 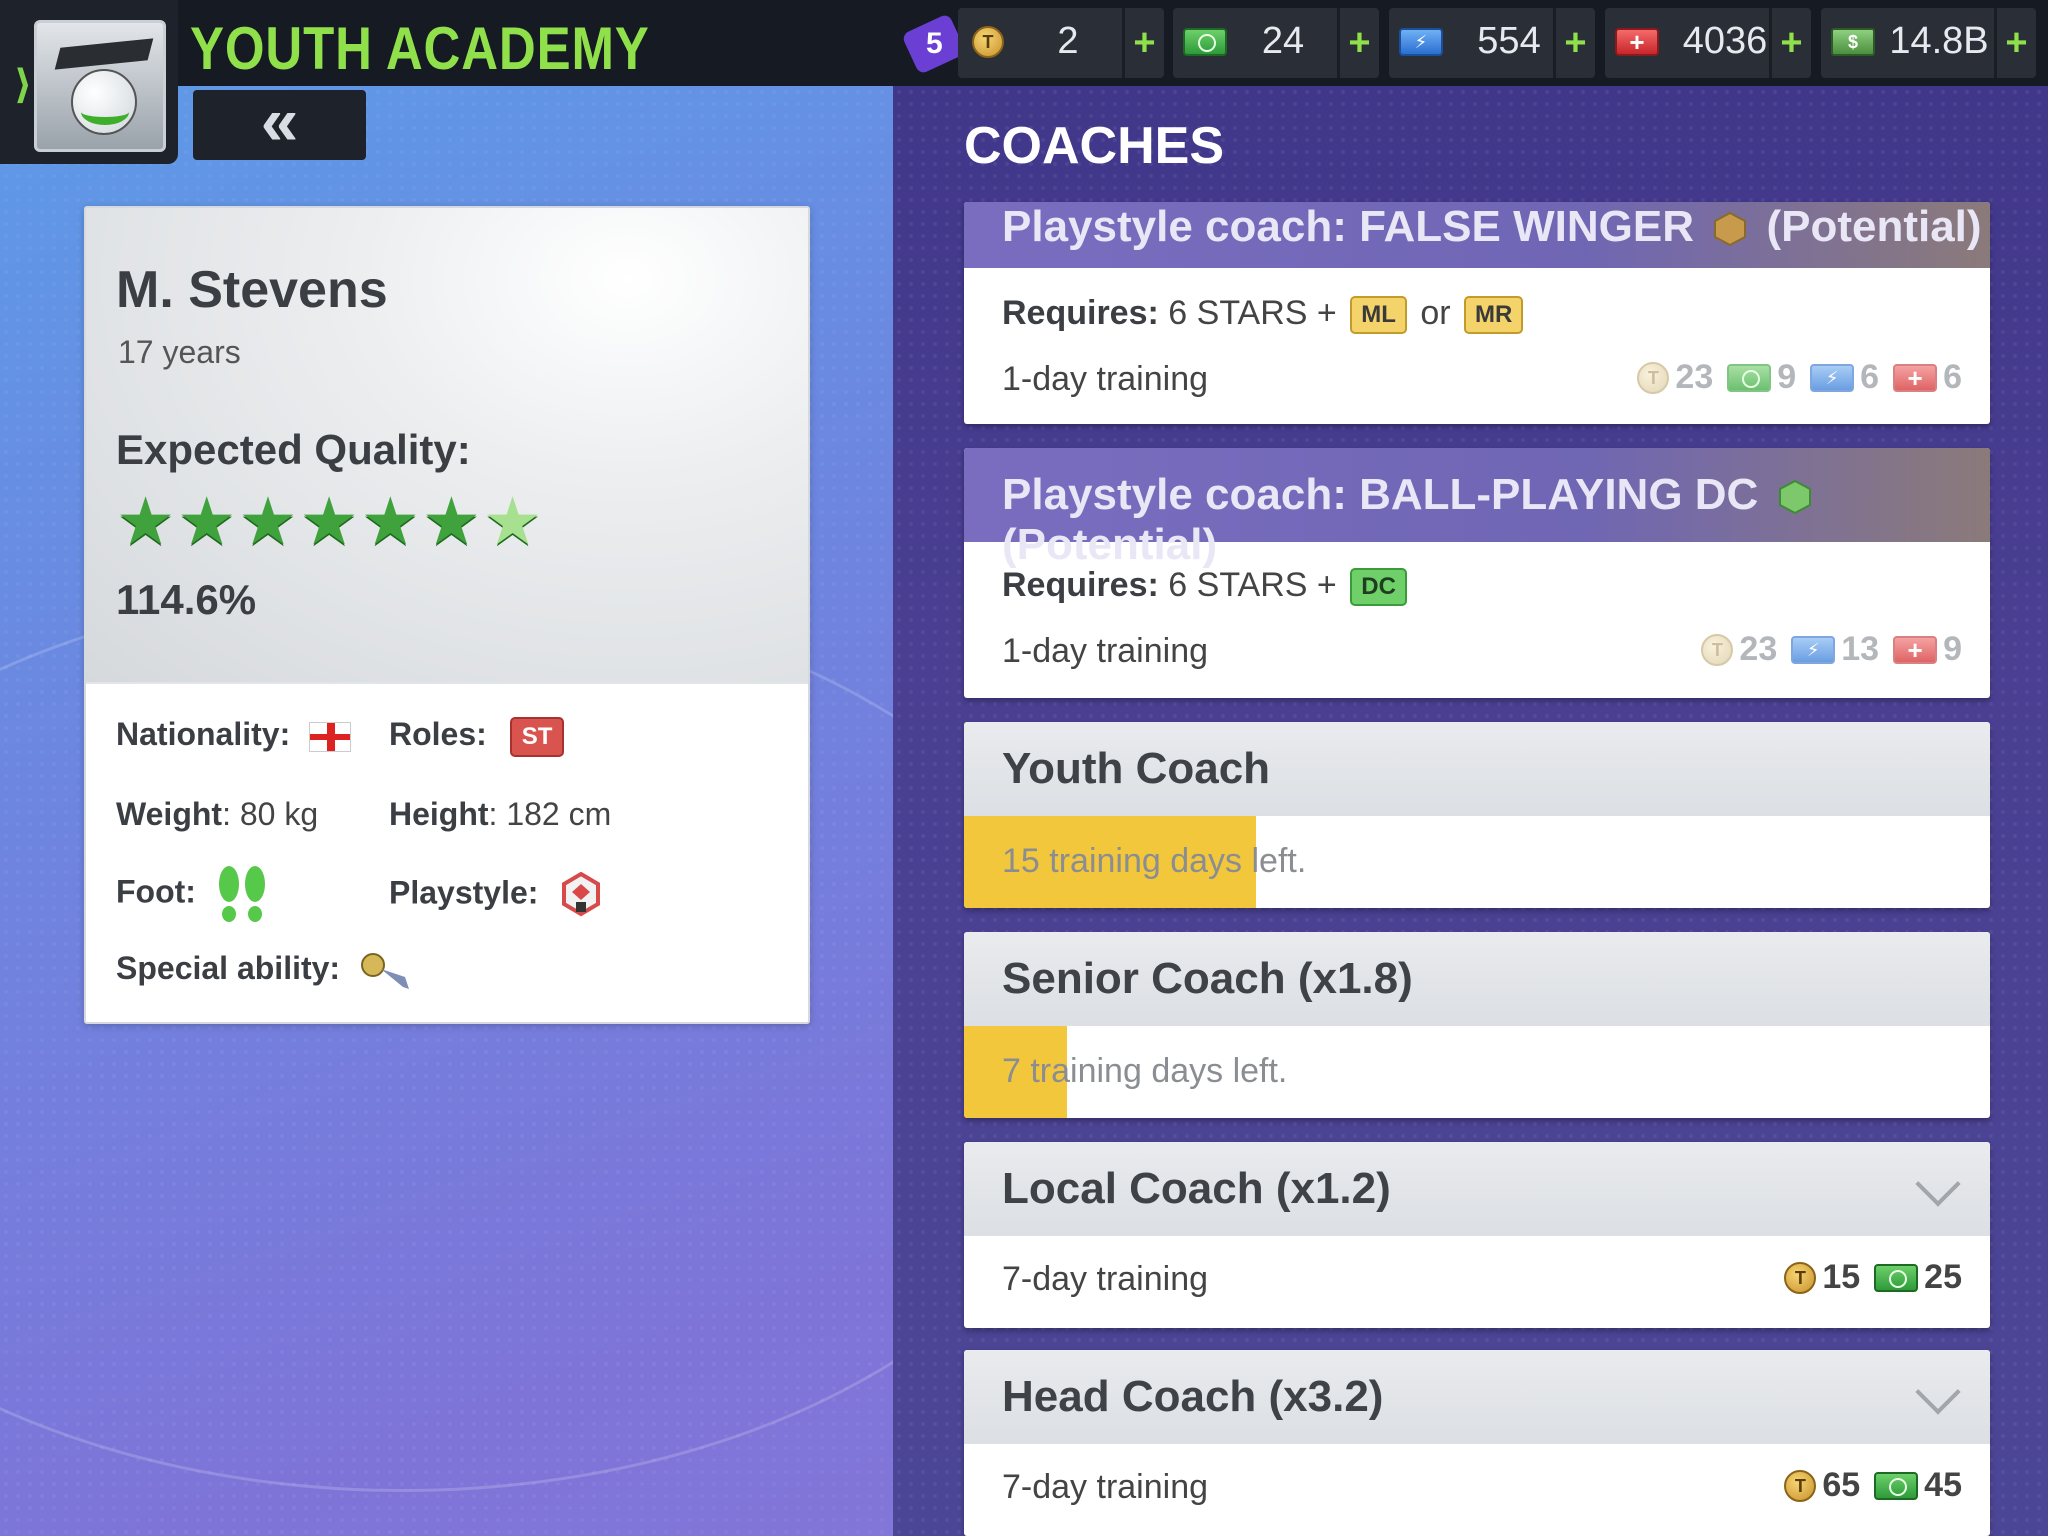 I want to click on coach-card-head: Head Coach (x3.2) 7-day training T 65 45, so click(x=1477, y=1443).